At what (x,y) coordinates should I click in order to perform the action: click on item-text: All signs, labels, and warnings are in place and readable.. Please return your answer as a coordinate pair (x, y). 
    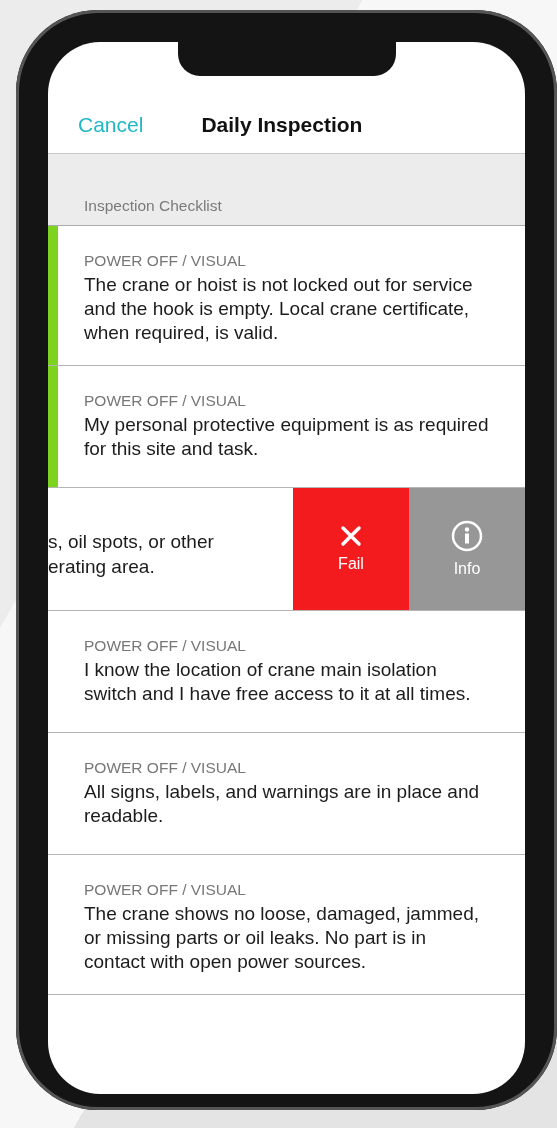
    Looking at the image, I should click on (282, 804).